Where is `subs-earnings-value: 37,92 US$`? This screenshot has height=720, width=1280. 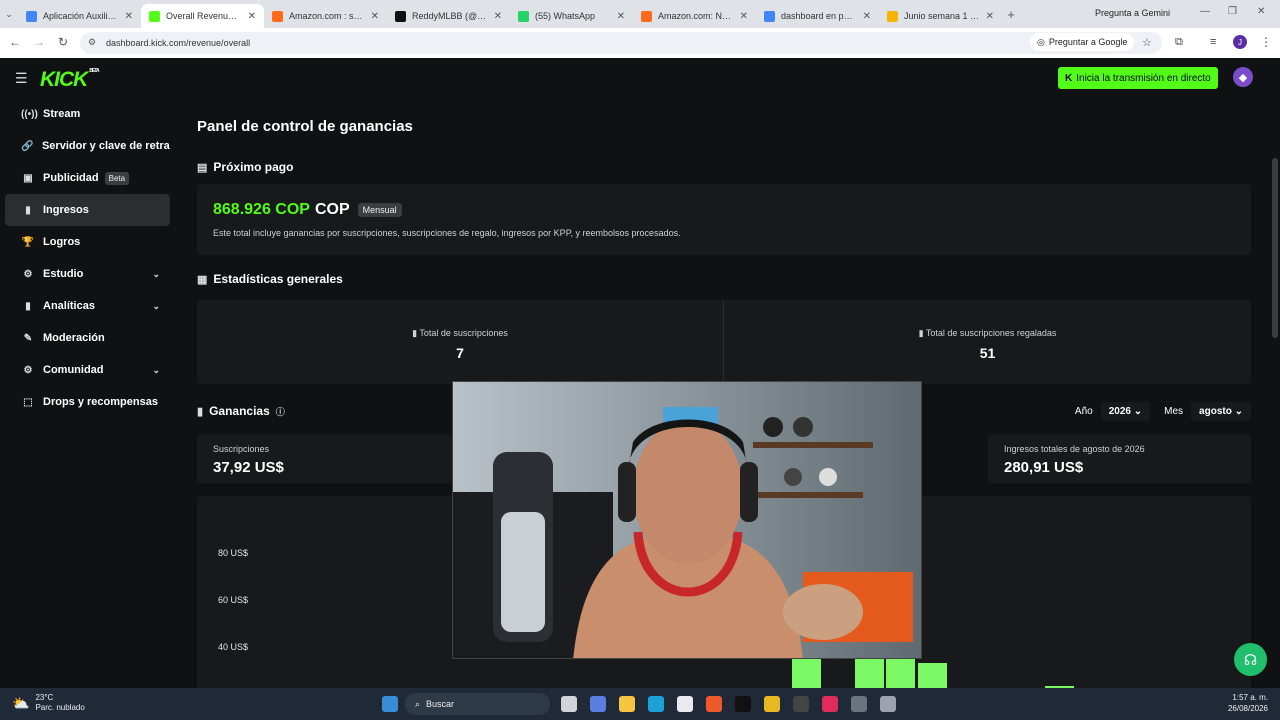 subs-earnings-value: 37,92 US$ is located at coordinates (248, 467).